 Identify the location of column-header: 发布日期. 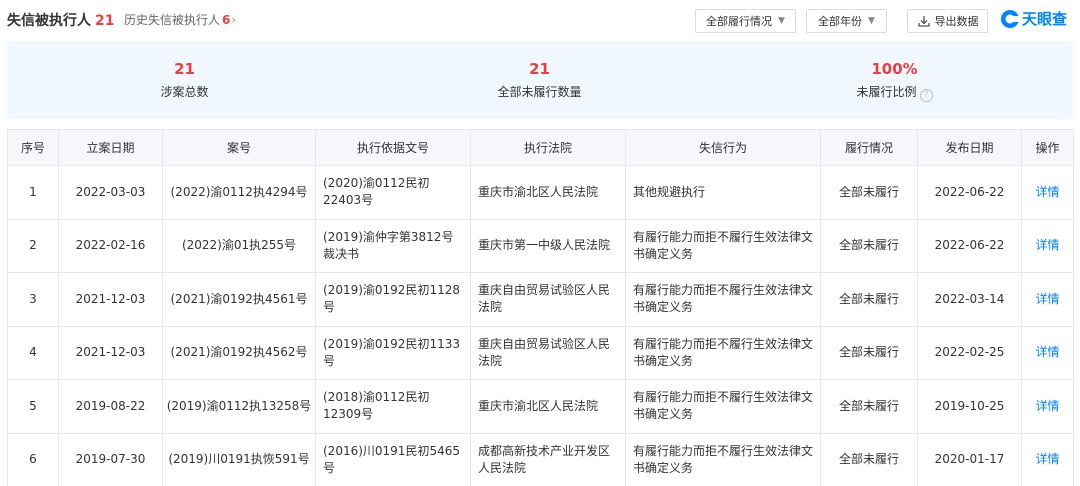
(969, 147).